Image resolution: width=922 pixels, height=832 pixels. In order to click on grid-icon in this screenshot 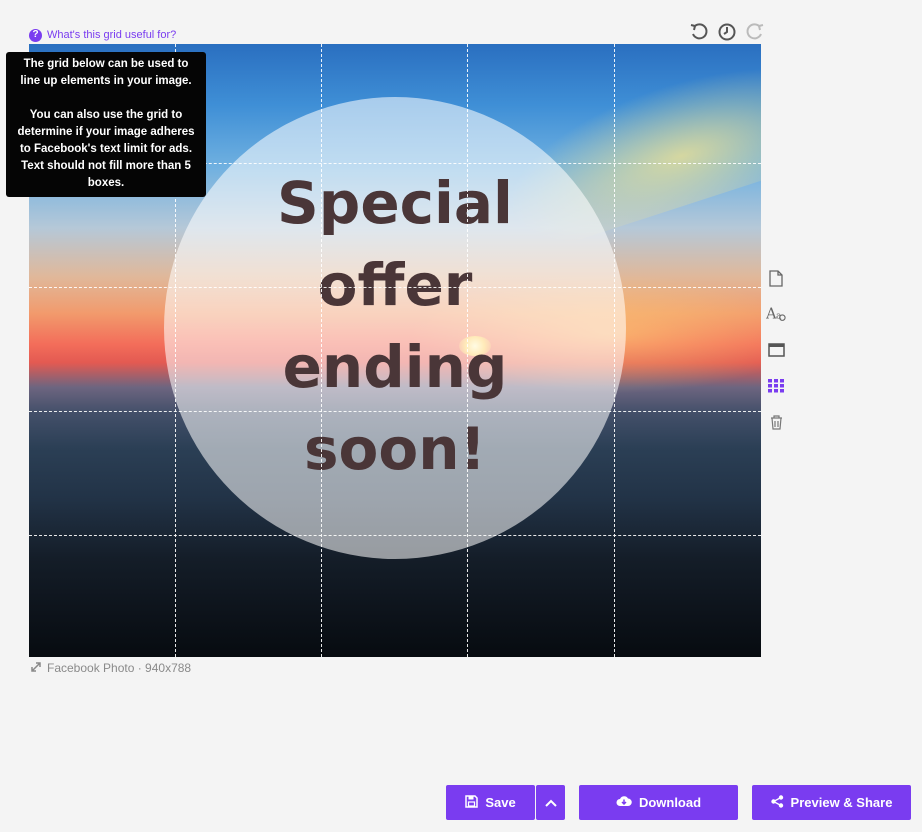, I will do `click(776, 386)`.